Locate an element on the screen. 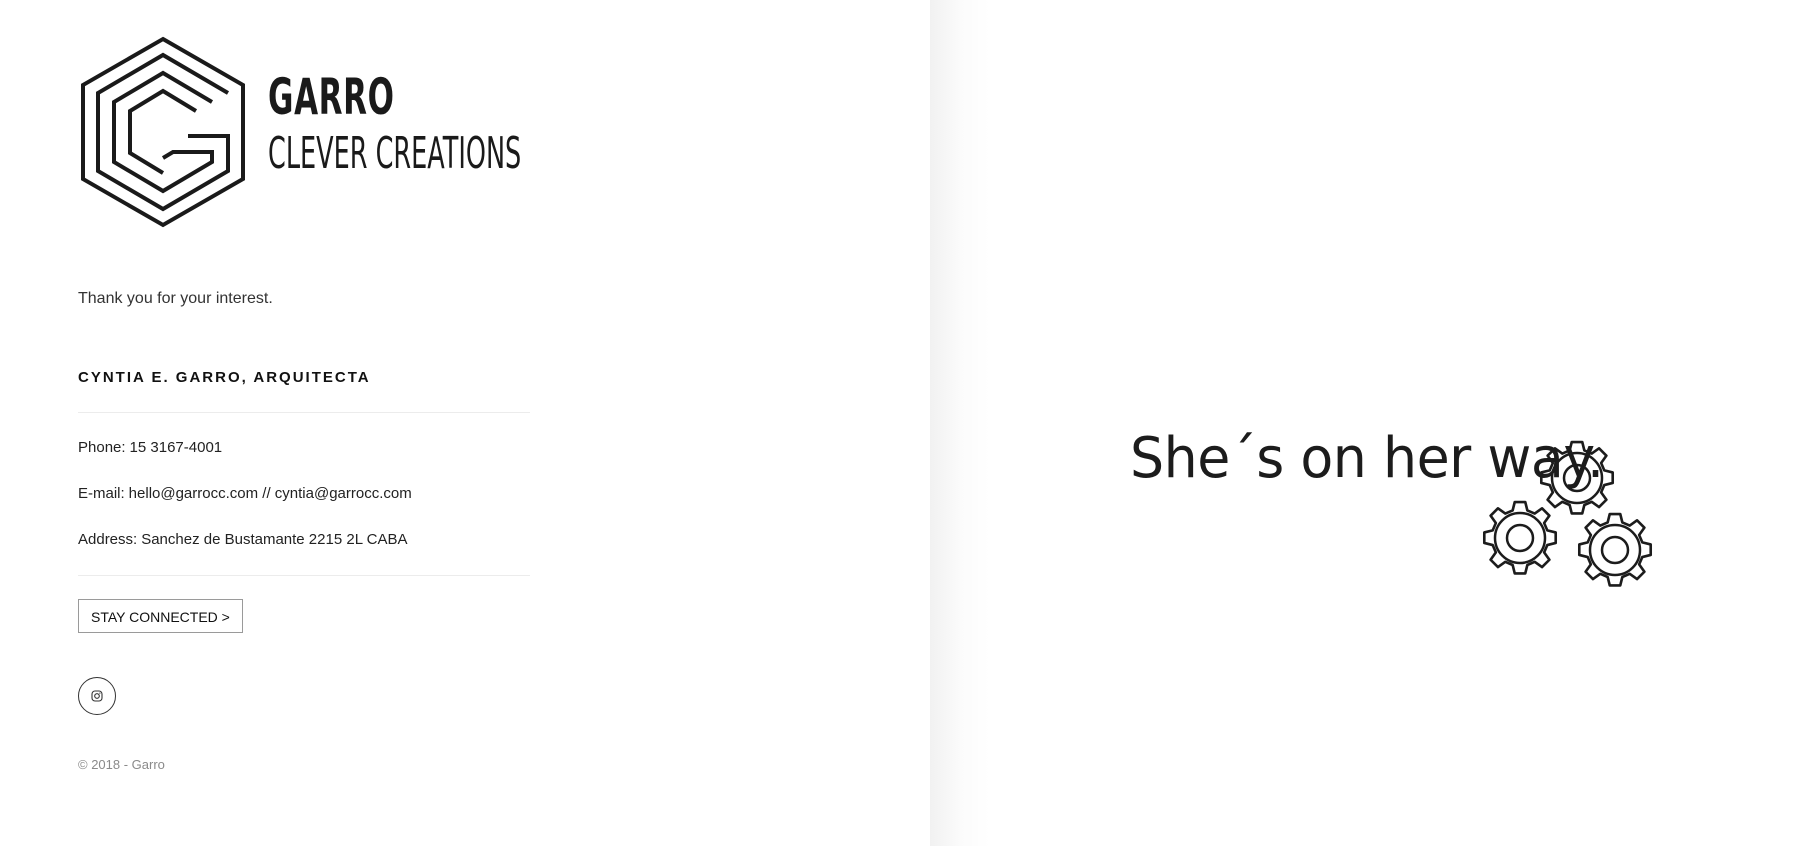  phone-label: Phone: is located at coordinates (102, 447).